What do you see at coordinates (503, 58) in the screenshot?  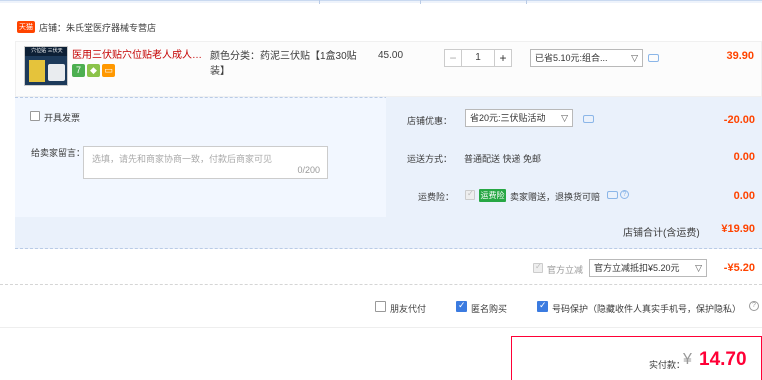 I see `quantity-plus-button: +` at bounding box center [503, 58].